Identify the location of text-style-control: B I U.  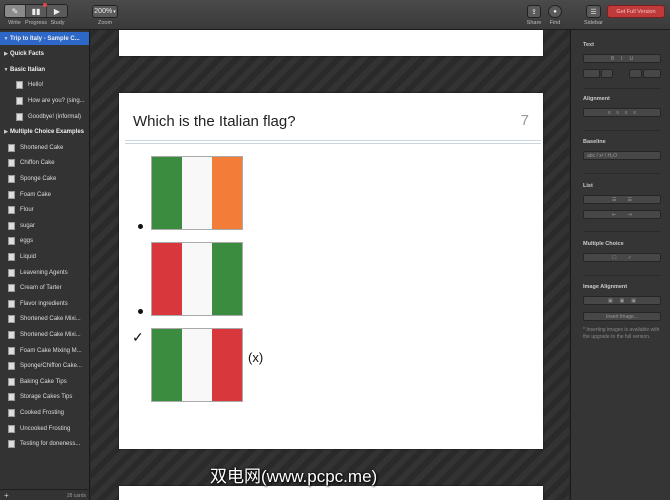
(622, 58).